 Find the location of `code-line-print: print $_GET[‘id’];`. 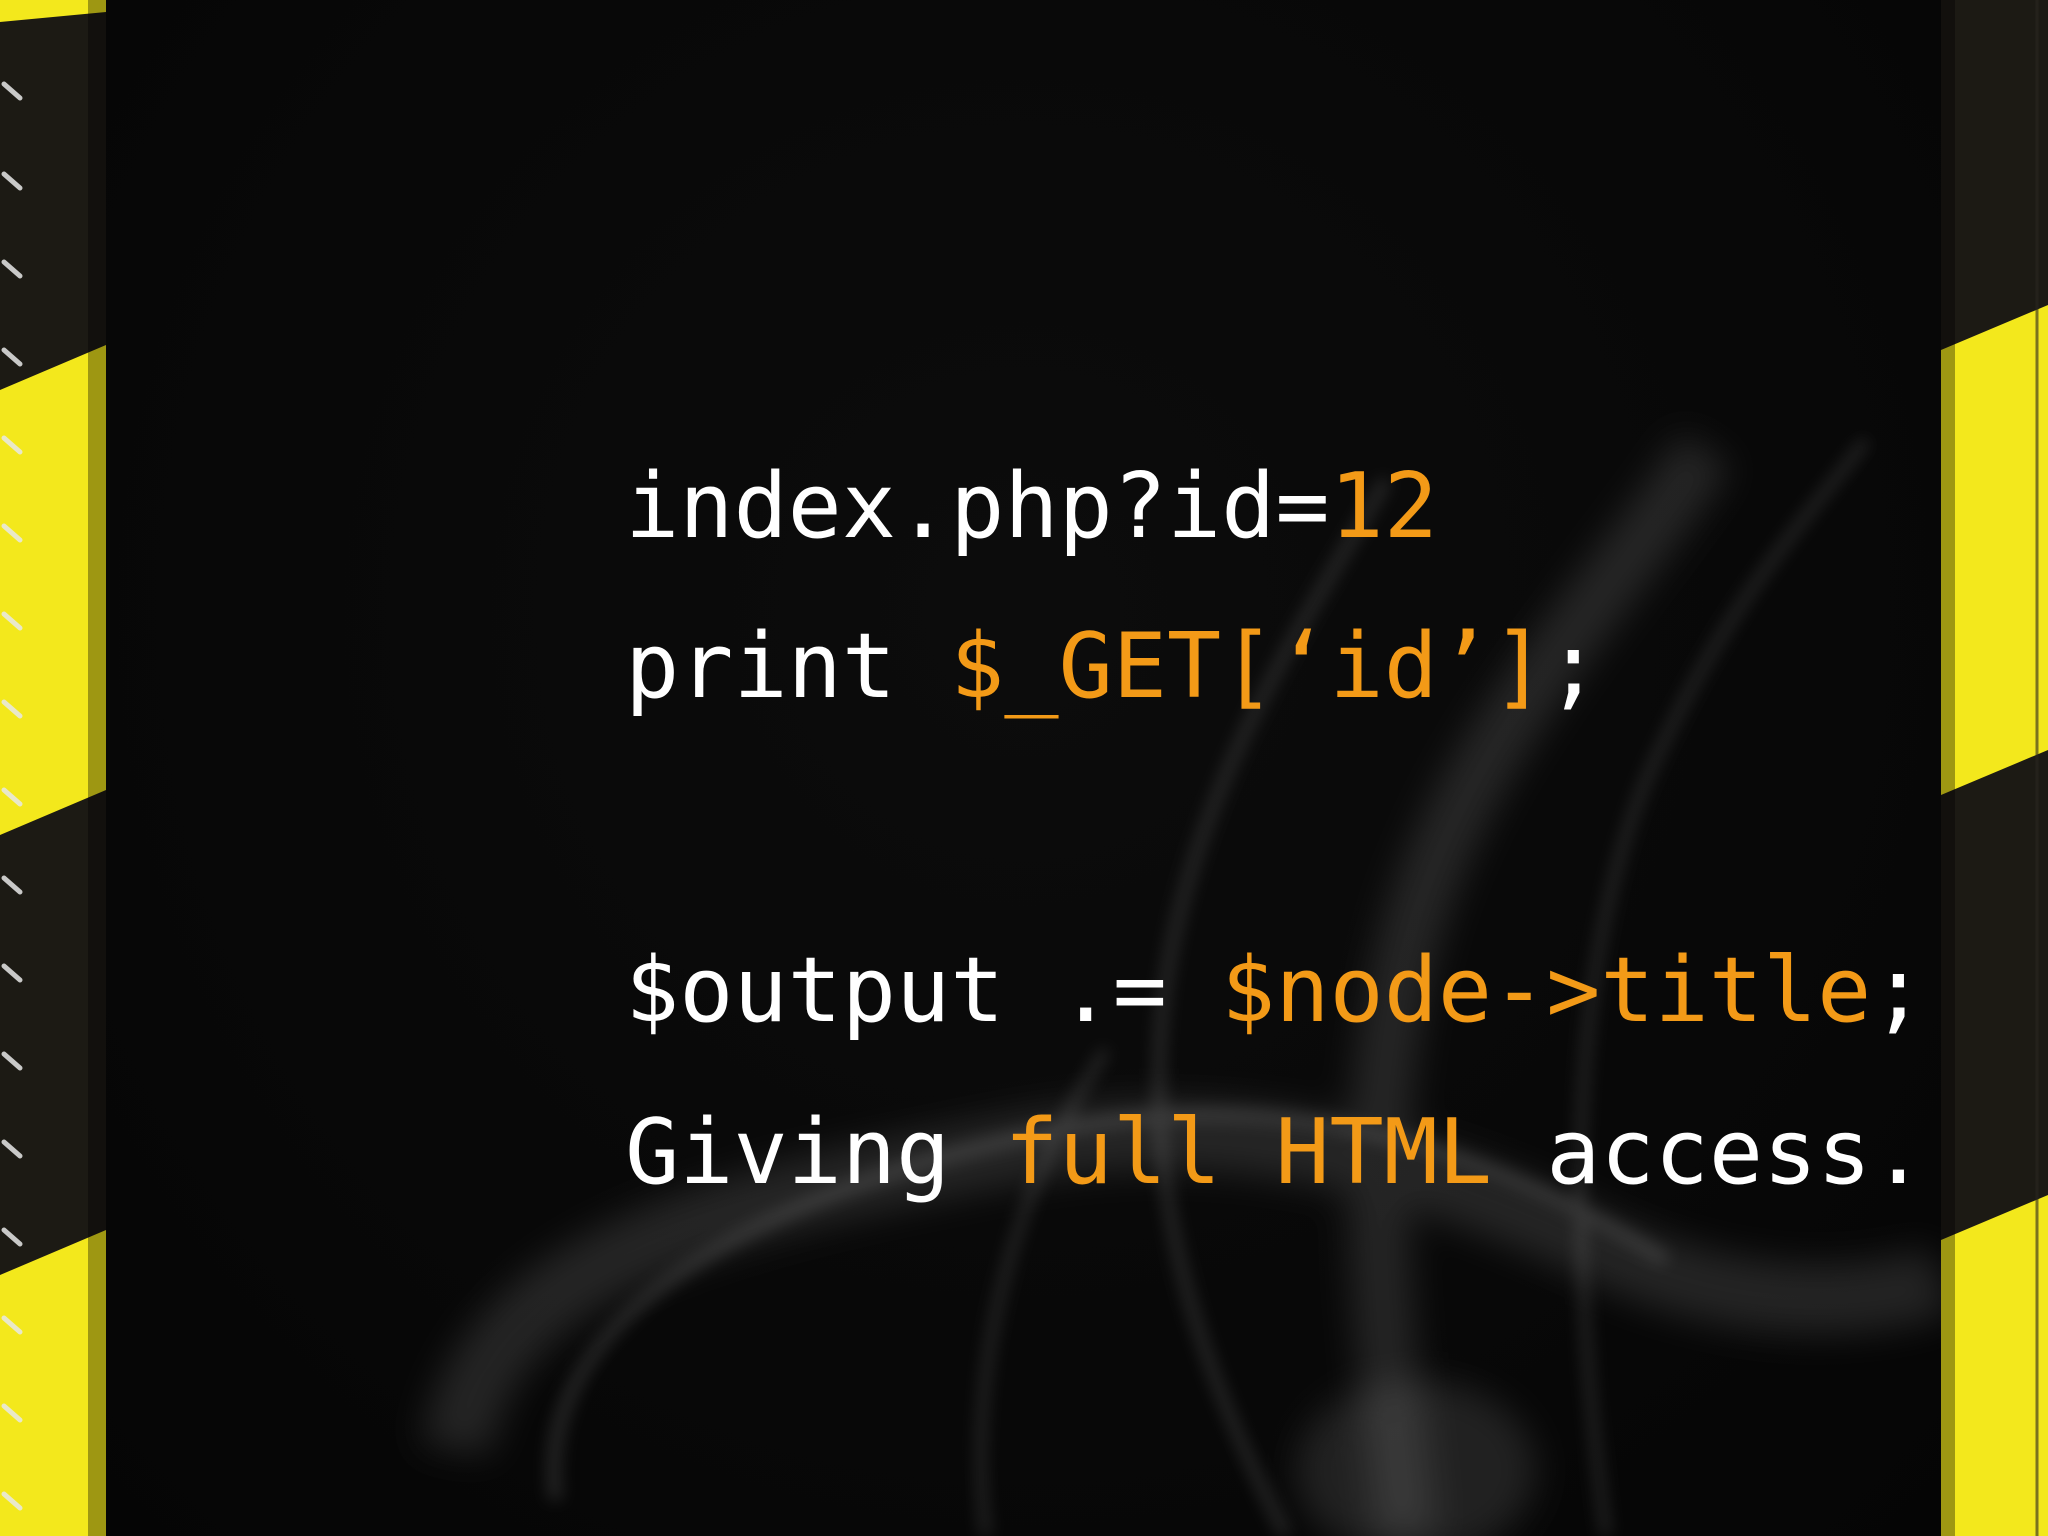

code-line-print: print $_GET[‘id’]; is located at coordinates (950, 667).